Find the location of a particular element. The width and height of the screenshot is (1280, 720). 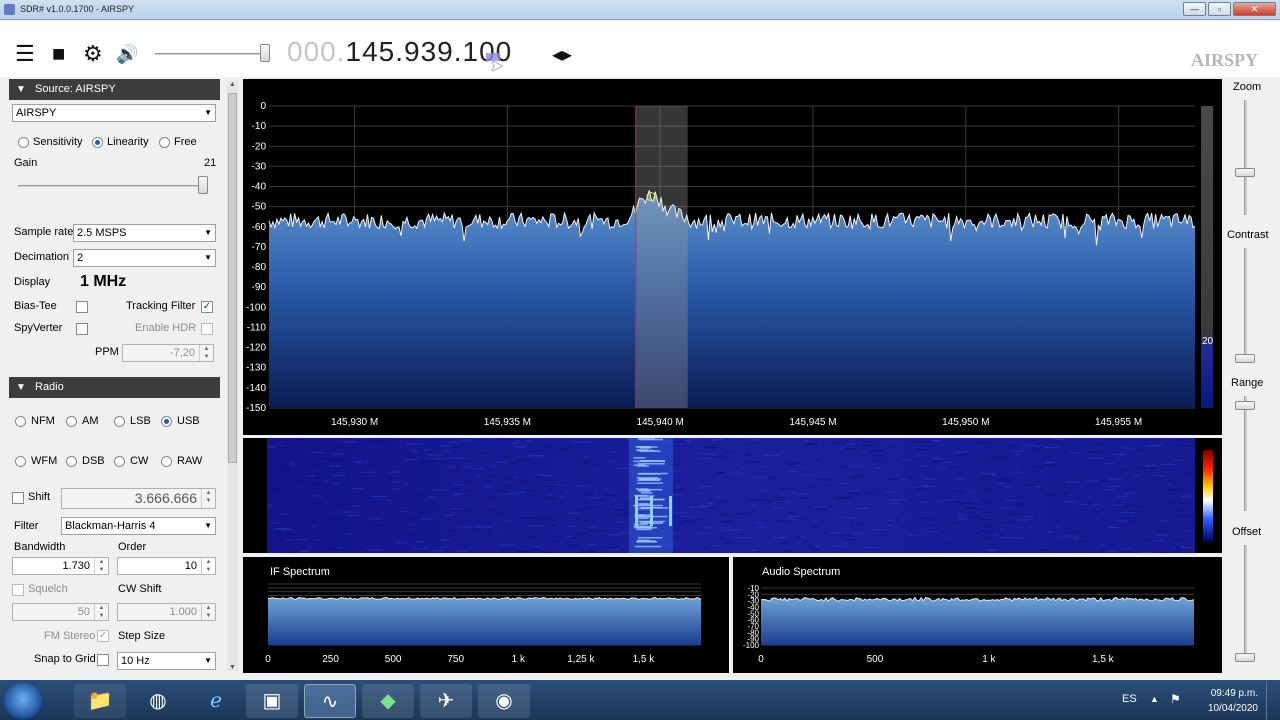

shift-checkbox is located at coordinates (18, 498).